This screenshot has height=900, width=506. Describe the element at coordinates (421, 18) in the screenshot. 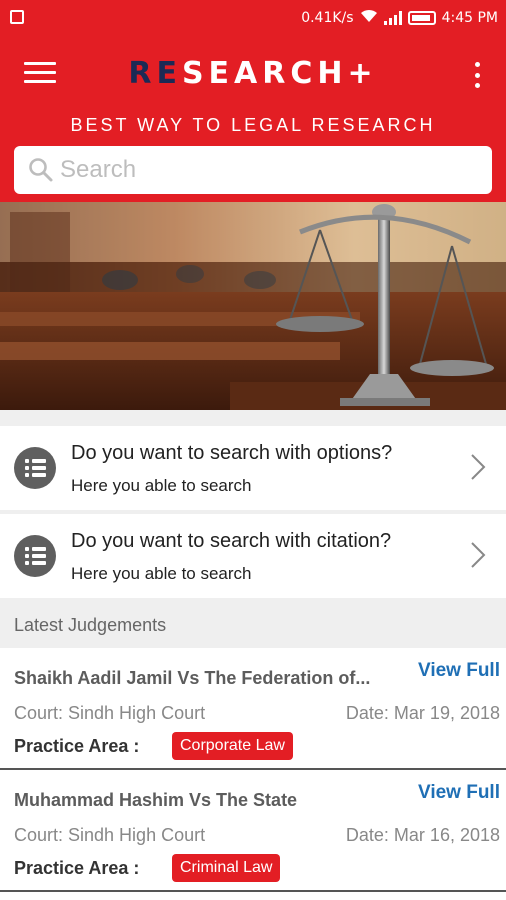

I see `battery-icon` at that location.